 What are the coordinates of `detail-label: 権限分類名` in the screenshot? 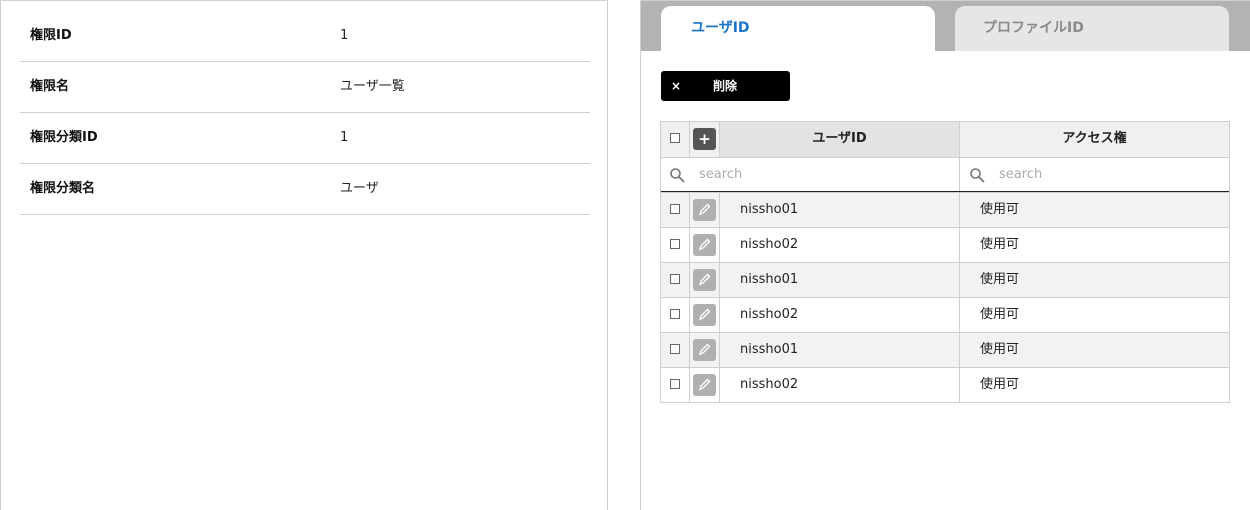 It's located at (63, 188).